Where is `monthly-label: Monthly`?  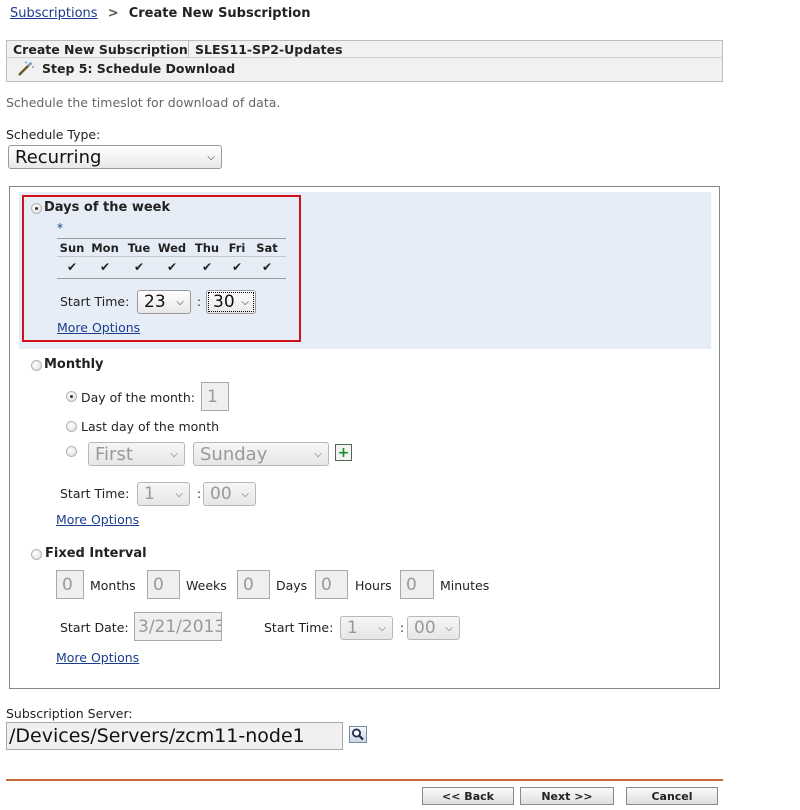 monthly-label: Monthly is located at coordinates (74, 364).